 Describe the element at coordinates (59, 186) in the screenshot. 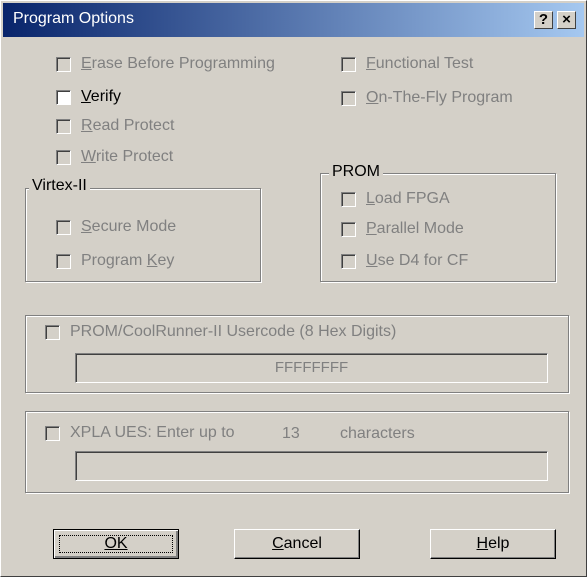

I see `virtex-group-title: Virtex-II` at that location.